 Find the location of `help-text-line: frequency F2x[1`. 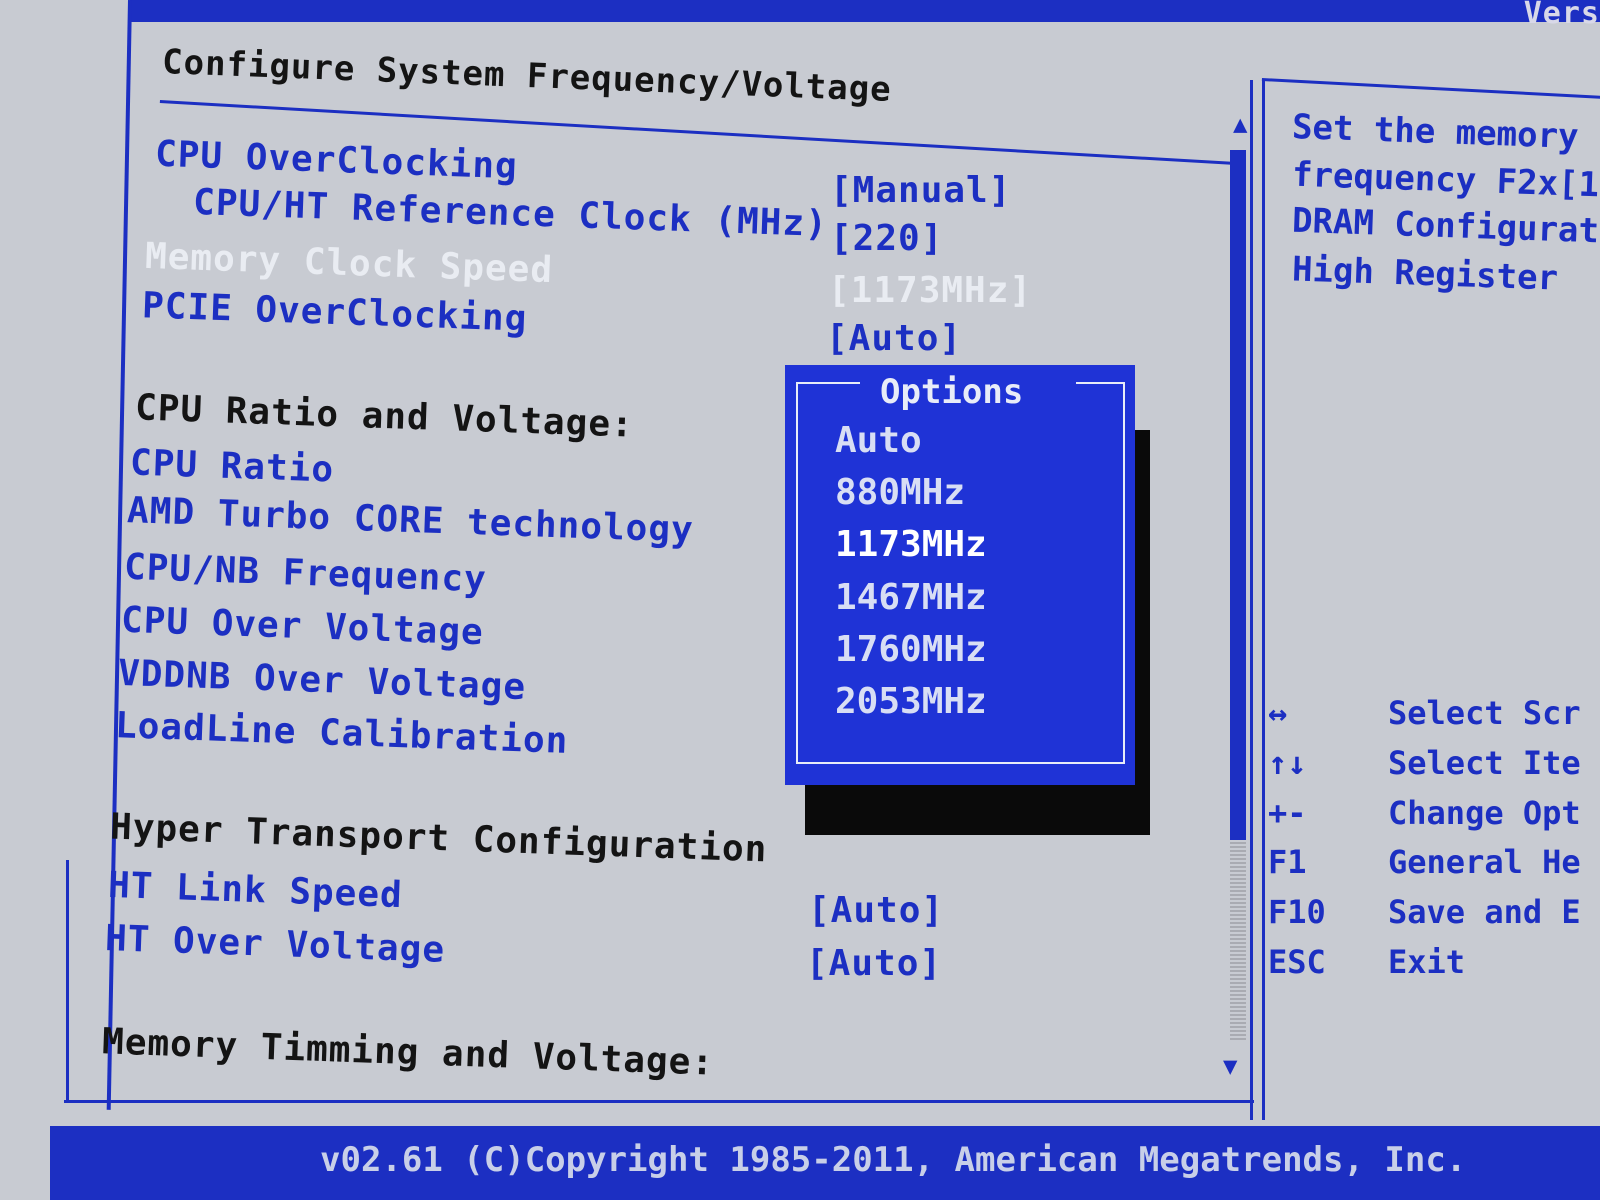

help-text-line: frequency F2x[1 is located at coordinates (1445, 180).